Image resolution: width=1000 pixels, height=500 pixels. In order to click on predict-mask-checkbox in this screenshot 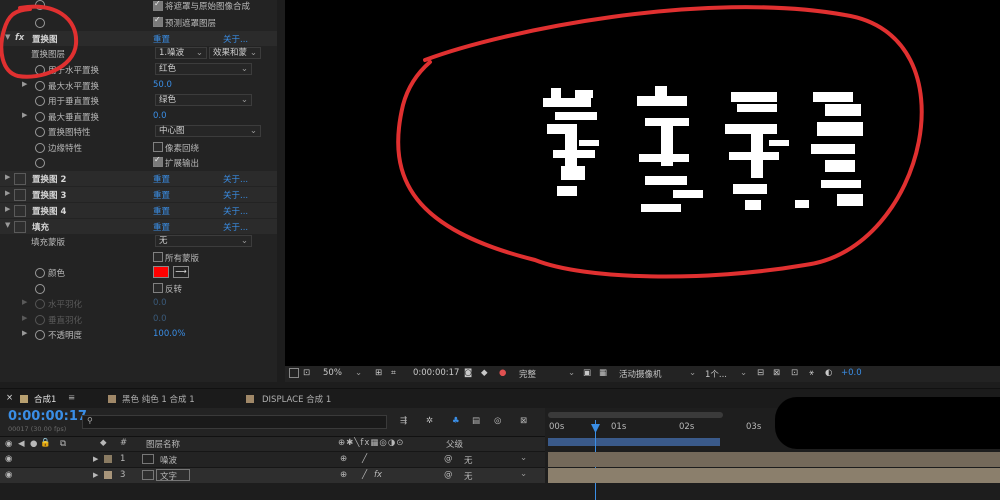, I will do `click(158, 21)`.